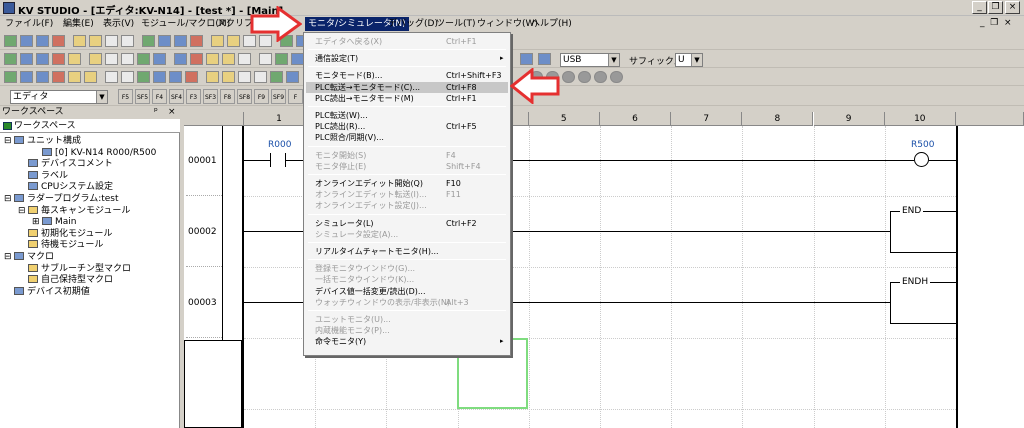  Describe the element at coordinates (261, 96) in the screenshot. I see `function-key-button: F9` at that location.